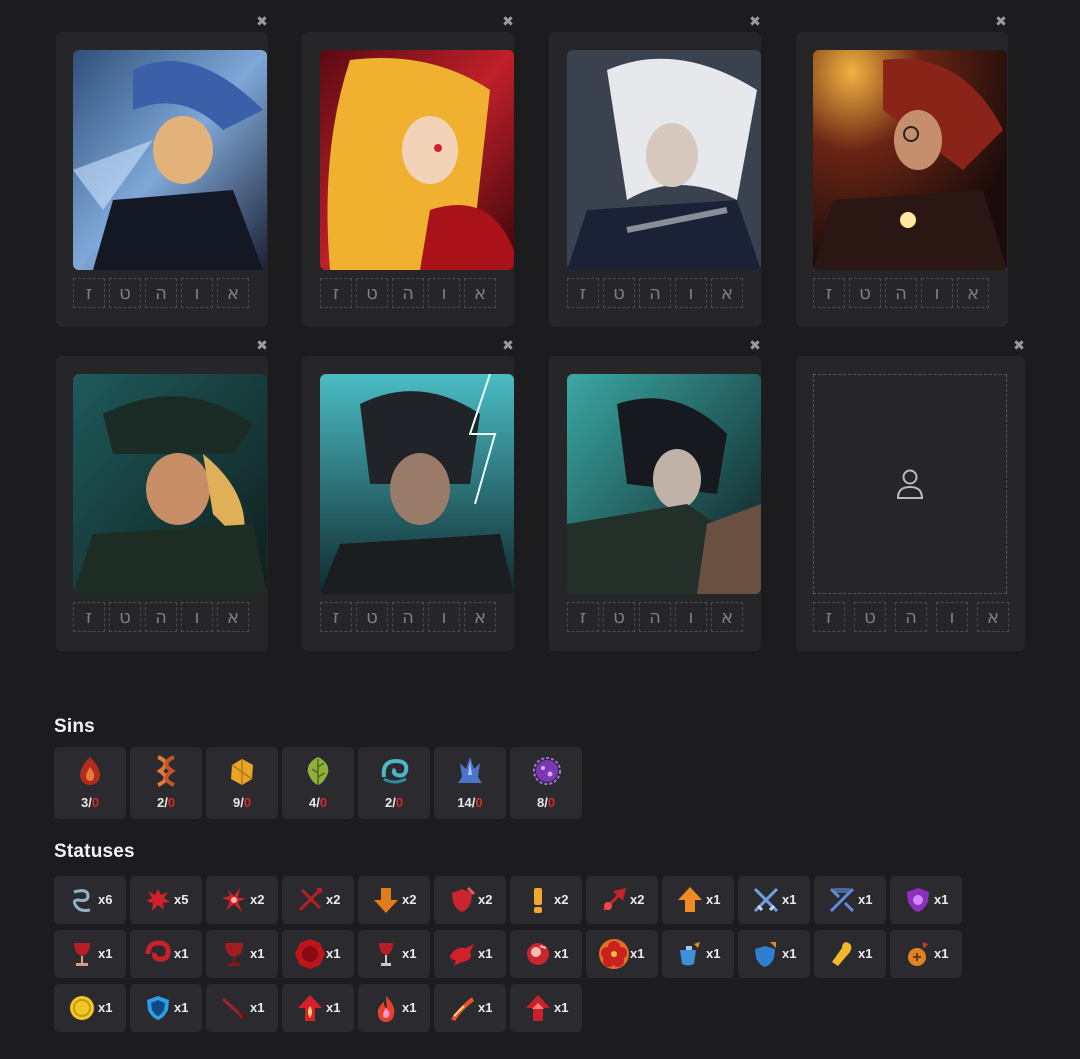 The width and height of the screenshot is (1080, 1059). I want to click on team-slot-4: ז ט ה ו א, so click(902, 179).